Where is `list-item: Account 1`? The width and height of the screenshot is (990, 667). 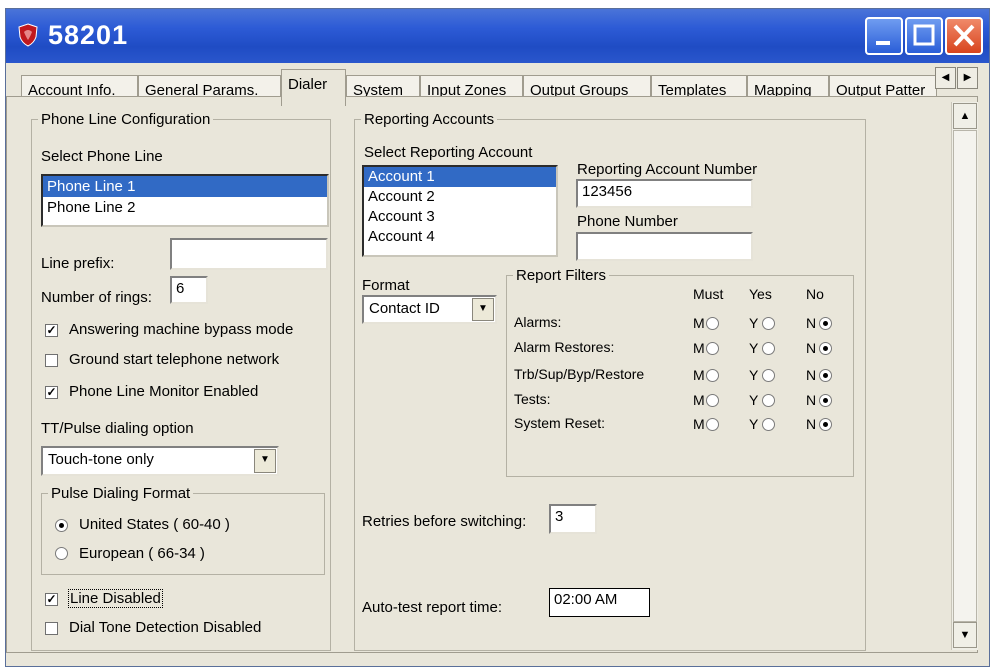
list-item: Account 1 is located at coordinates (460, 177).